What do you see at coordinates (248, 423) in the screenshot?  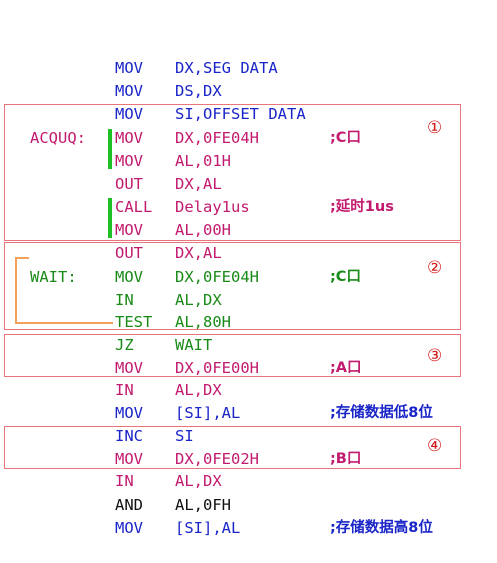 I see `code-line: INC SI` at bounding box center [248, 423].